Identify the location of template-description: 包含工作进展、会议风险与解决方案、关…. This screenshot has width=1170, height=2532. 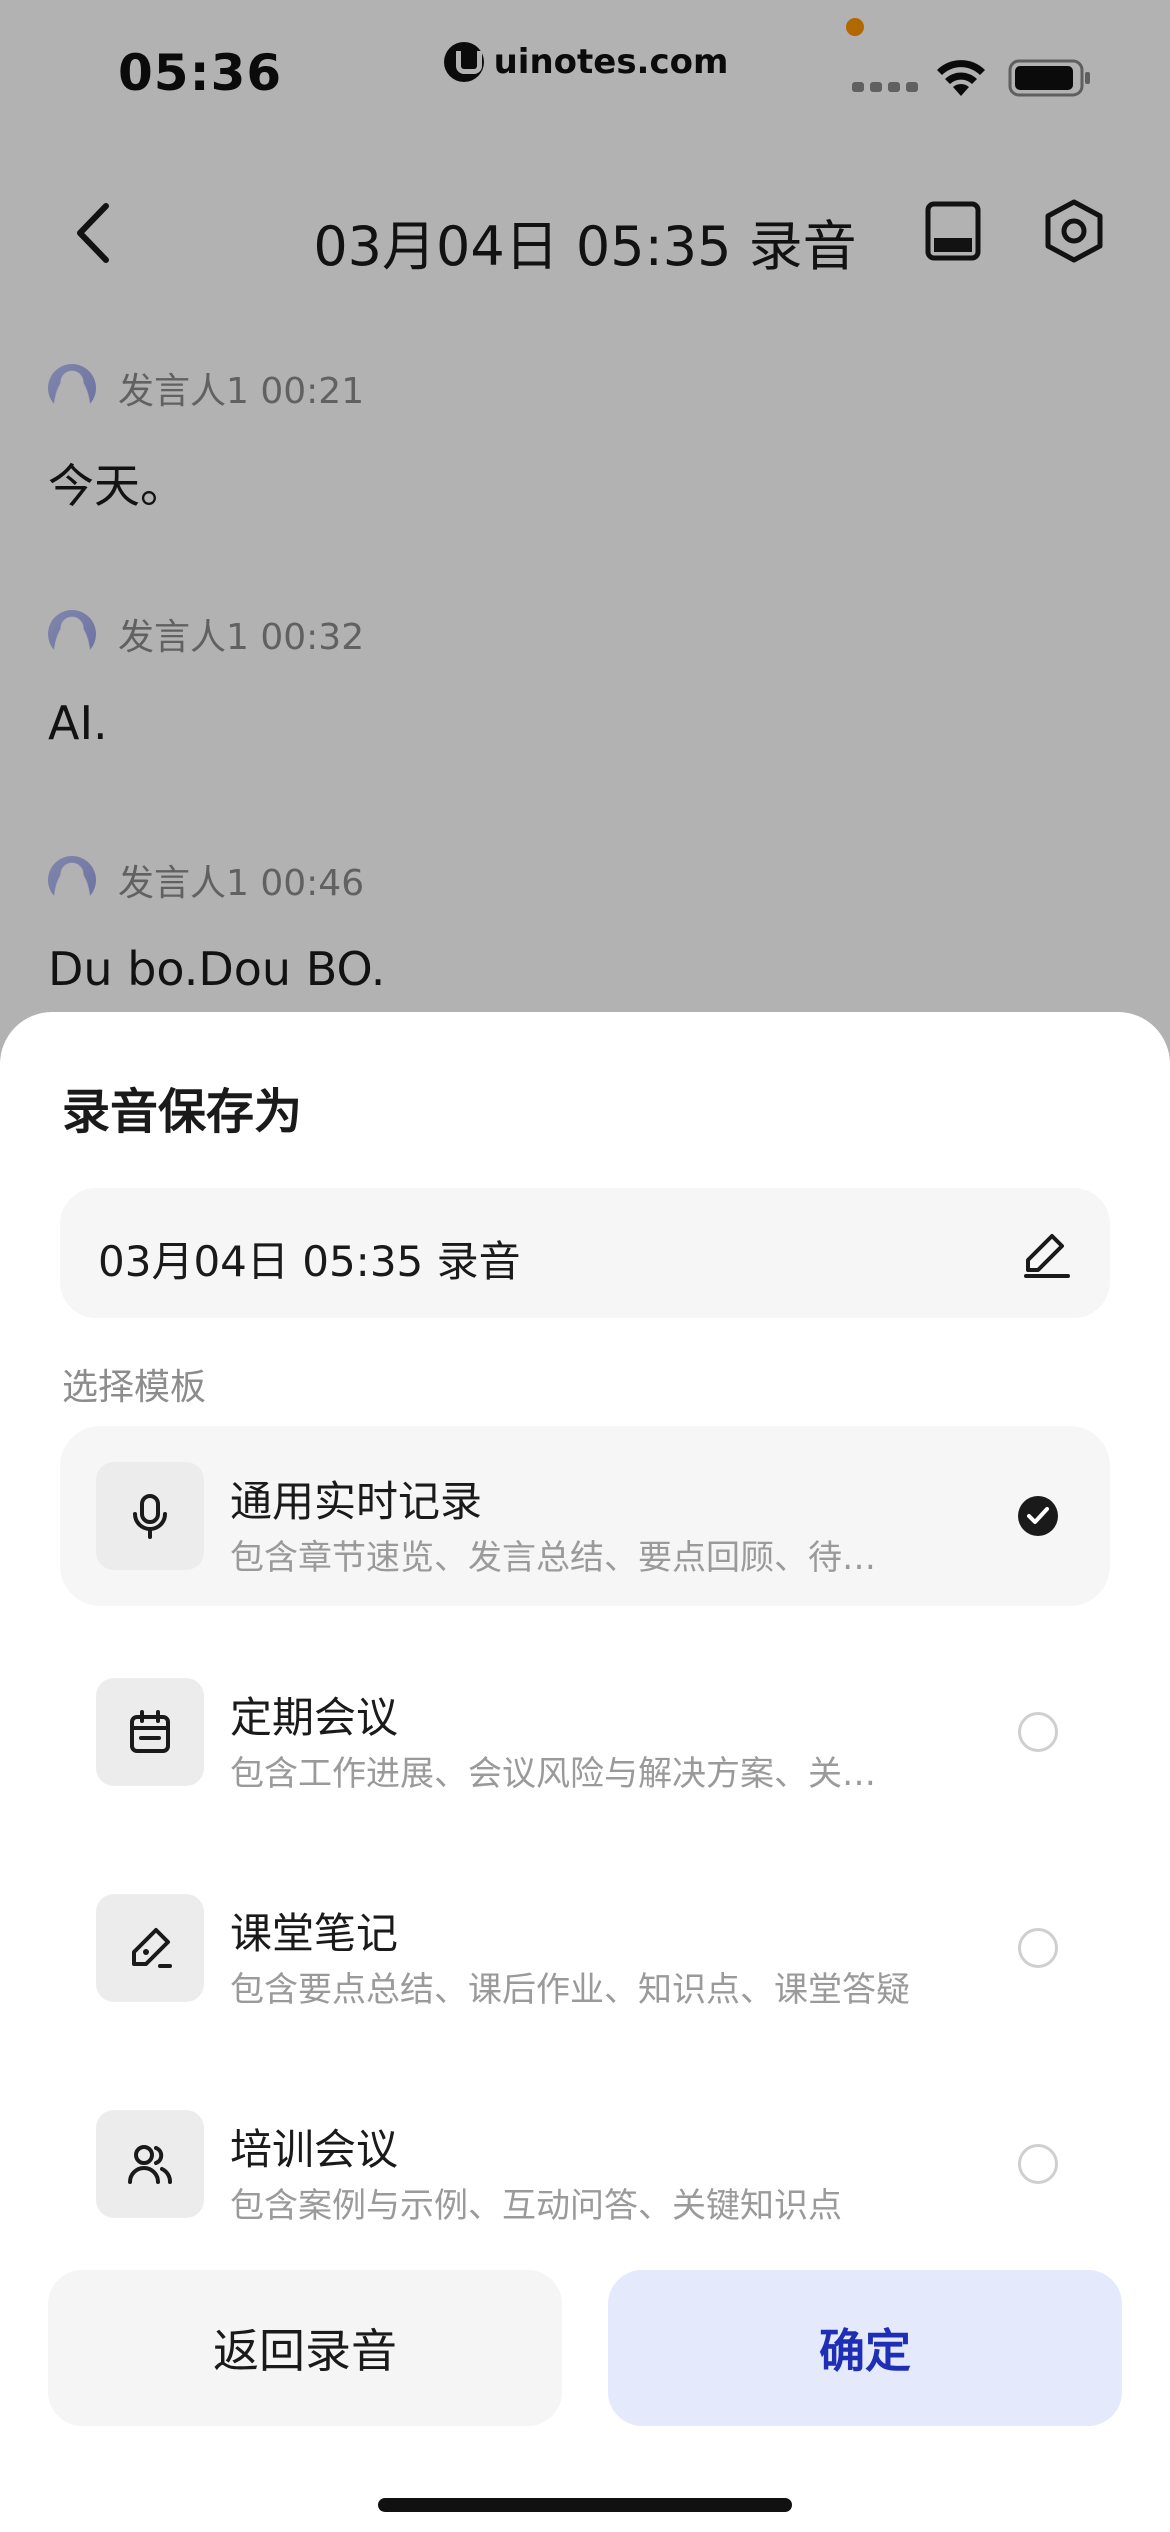
(553, 1774).